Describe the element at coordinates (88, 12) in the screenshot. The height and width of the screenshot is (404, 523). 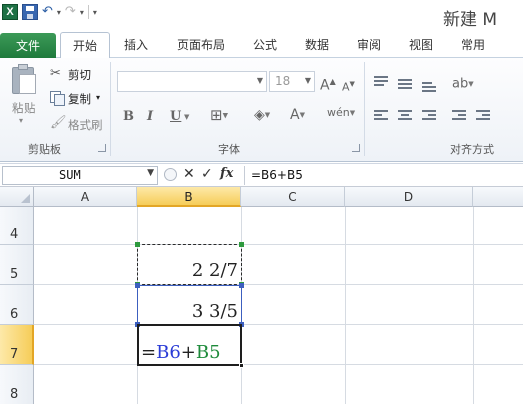
I see `qat-divider` at that location.